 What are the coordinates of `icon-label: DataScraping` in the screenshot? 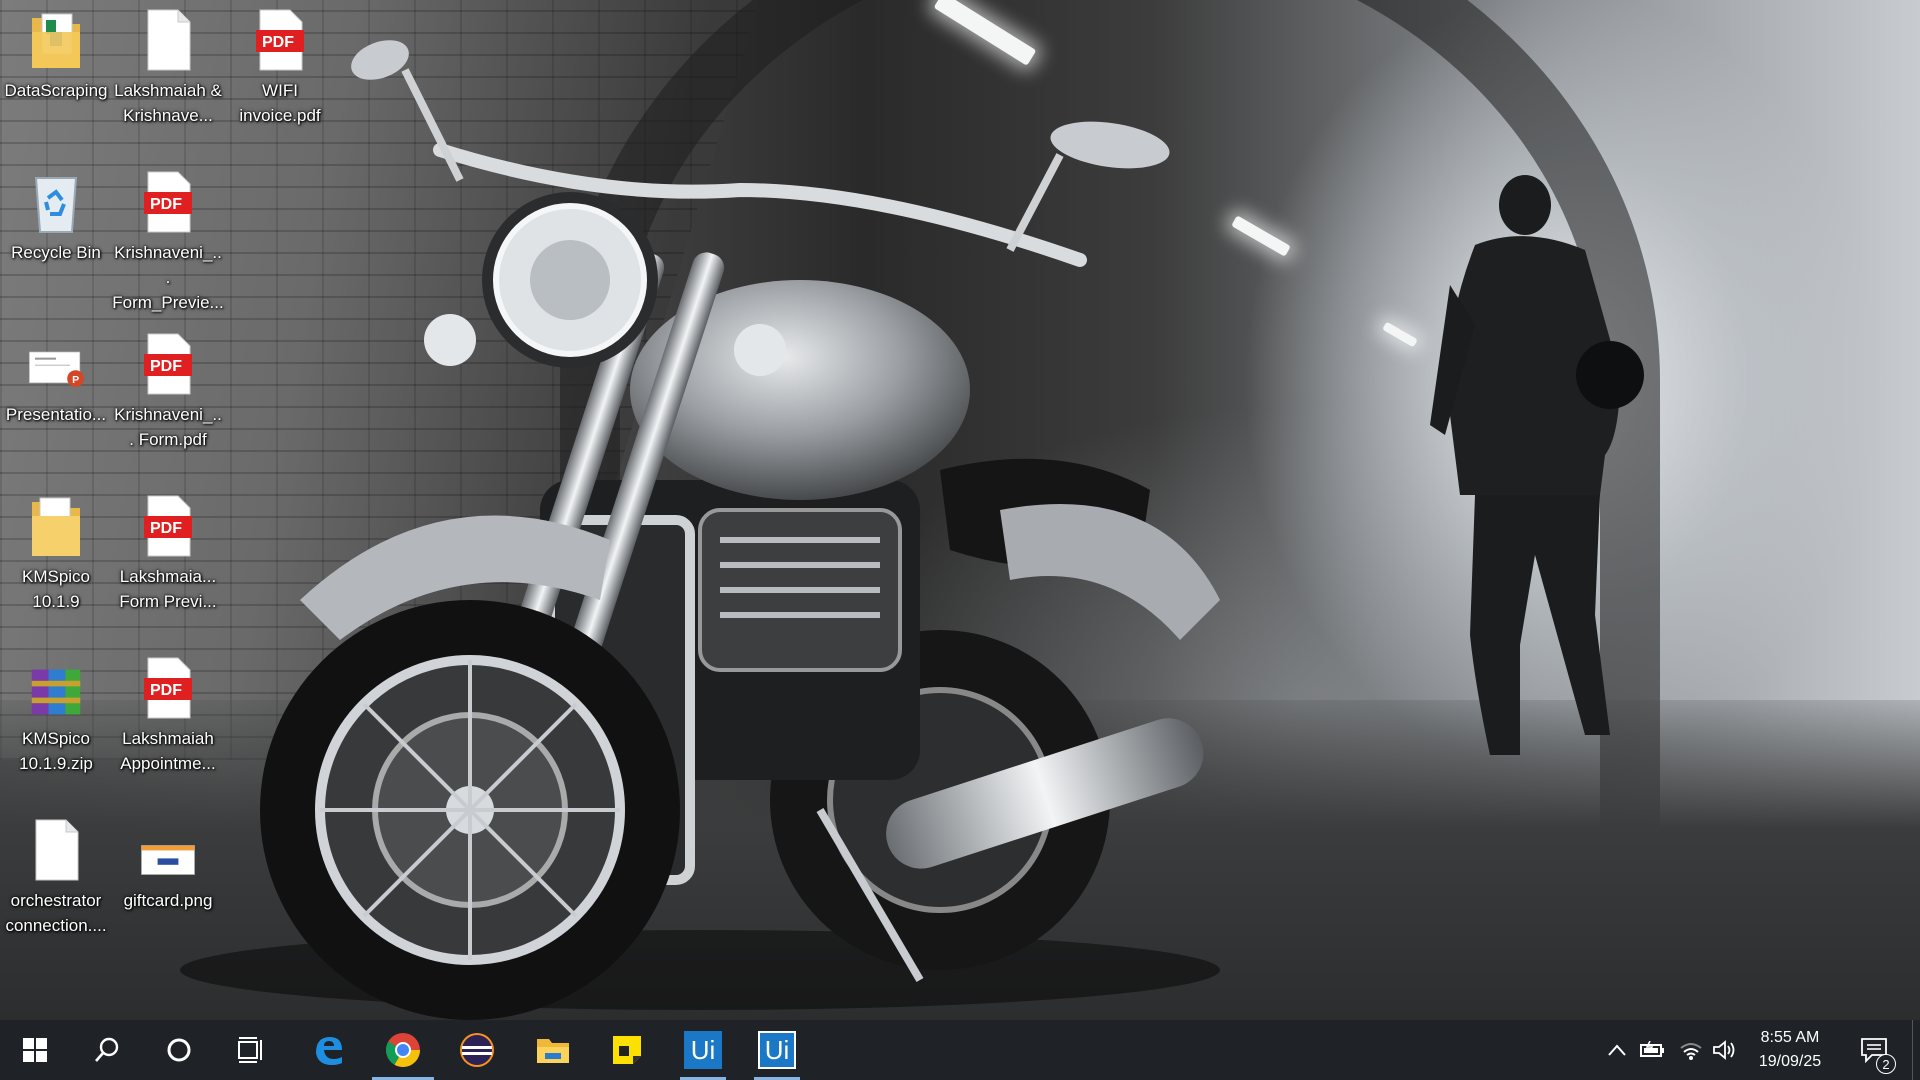 It's located at (56, 90).